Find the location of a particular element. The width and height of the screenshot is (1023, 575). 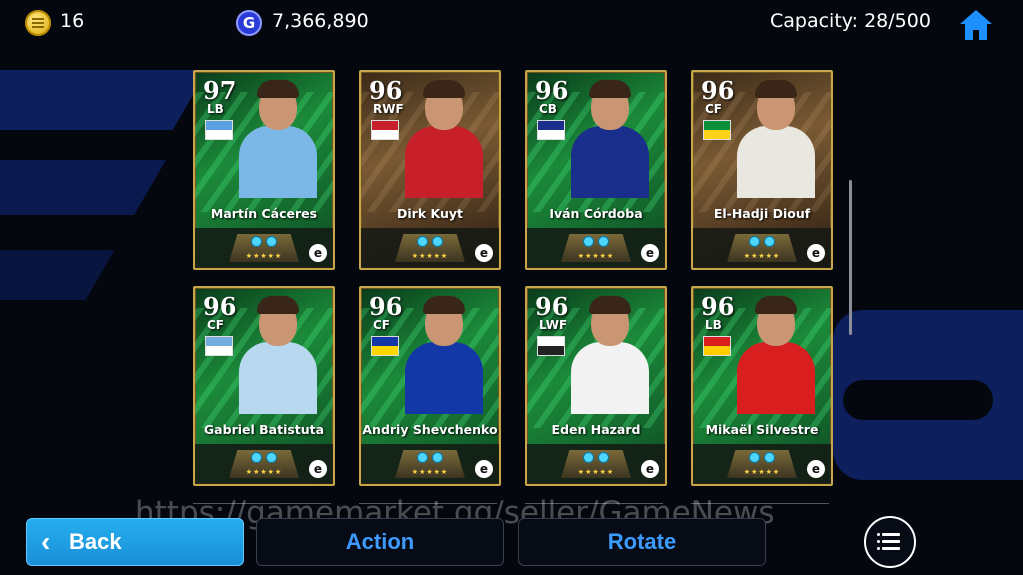

card-player-name: Mikaël Silvestre is located at coordinates (762, 429).